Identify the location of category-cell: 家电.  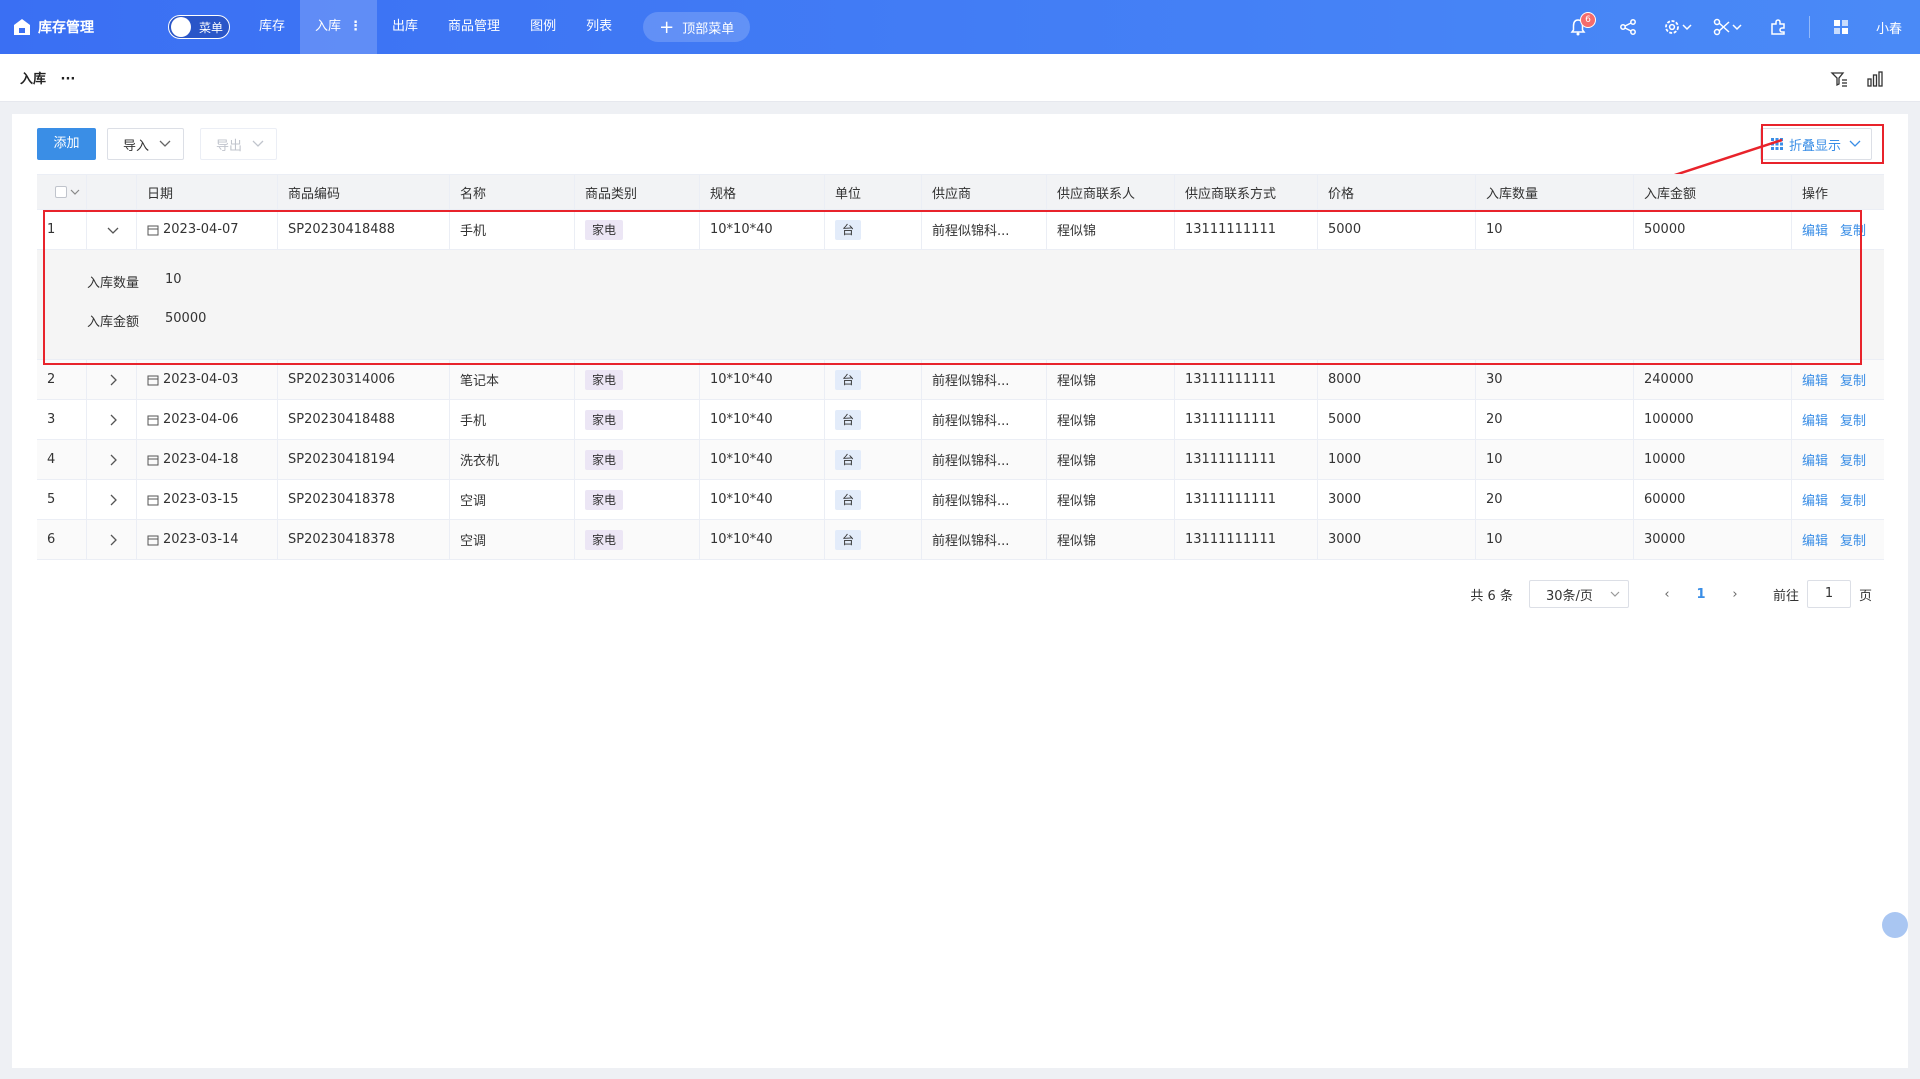
(637, 379).